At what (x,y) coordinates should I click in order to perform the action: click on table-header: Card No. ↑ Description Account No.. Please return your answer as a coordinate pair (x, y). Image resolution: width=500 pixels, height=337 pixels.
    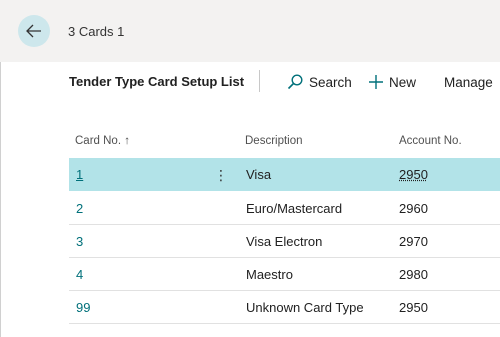
    Looking at the image, I should click on (284, 142).